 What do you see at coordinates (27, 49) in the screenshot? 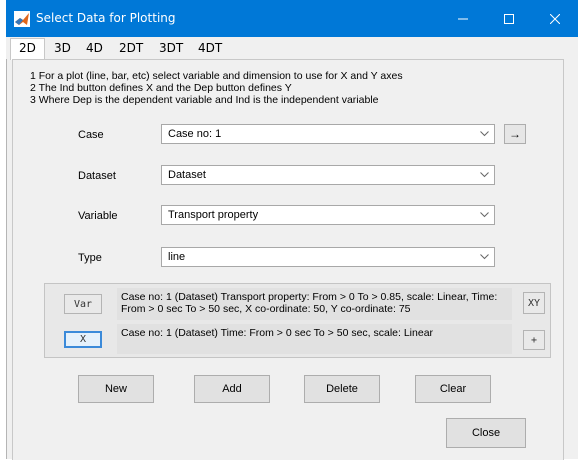
I see `tab-2d: 2D` at bounding box center [27, 49].